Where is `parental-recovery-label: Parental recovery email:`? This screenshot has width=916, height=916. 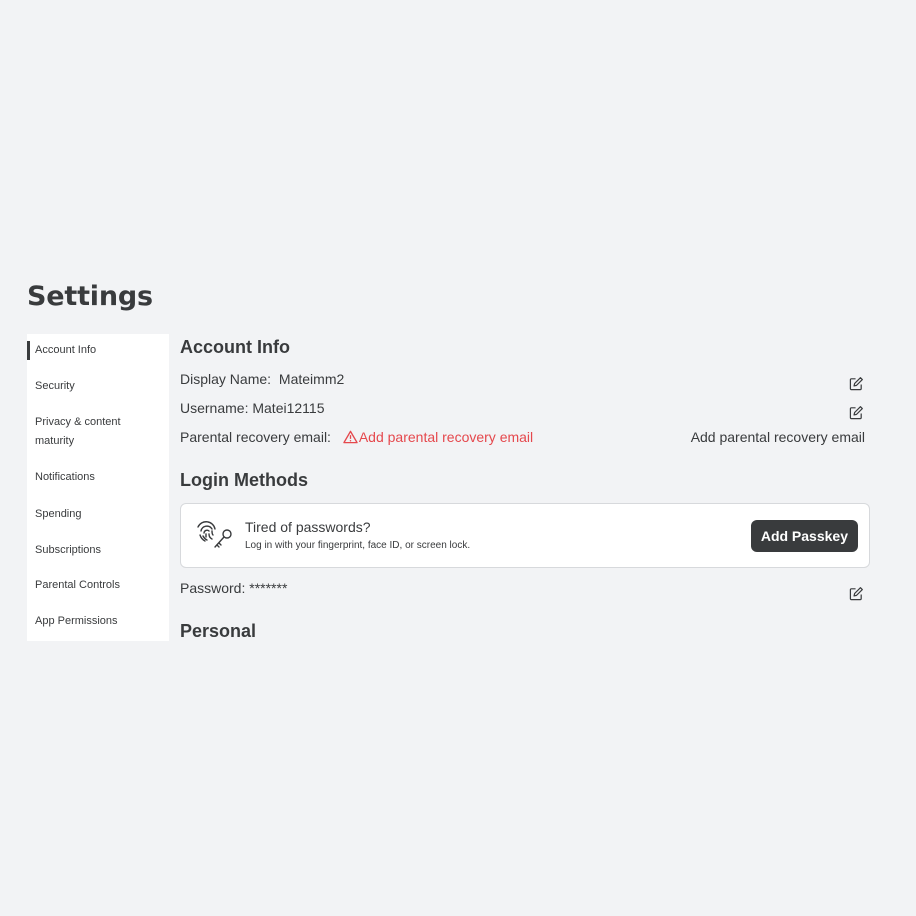
parental-recovery-label: Parental recovery email: is located at coordinates (255, 437).